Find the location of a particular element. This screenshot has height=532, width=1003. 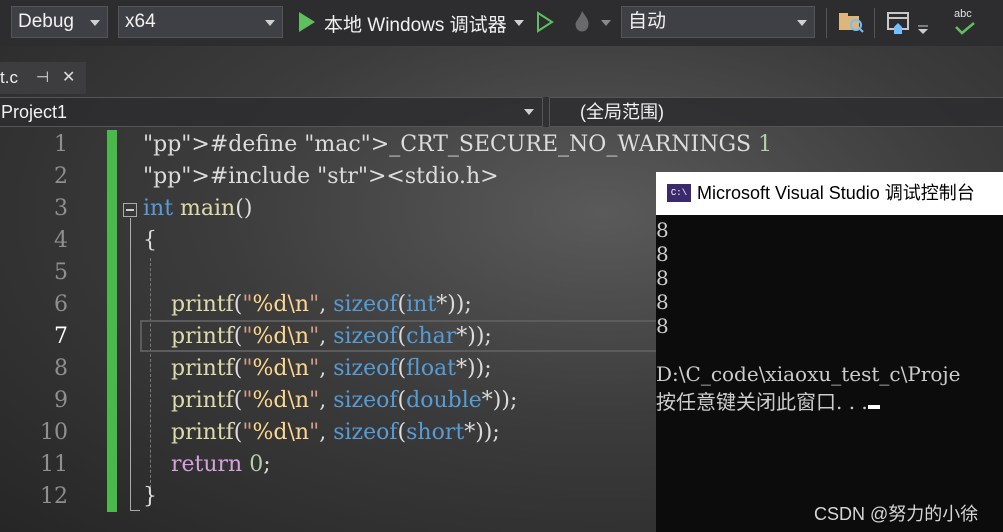

play-icon is located at coordinates (307, 22).